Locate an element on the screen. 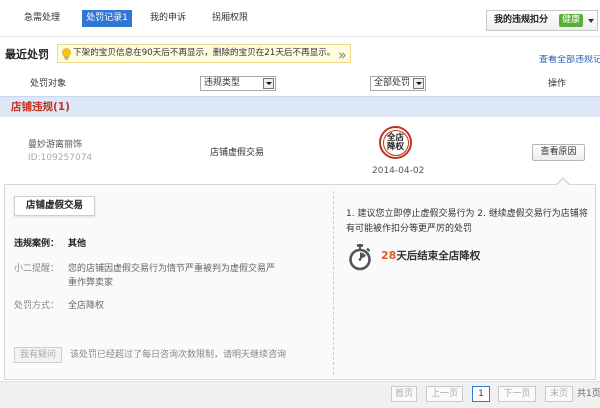 The height and width of the screenshot is (408, 600). page-total: 共1页 is located at coordinates (588, 394).